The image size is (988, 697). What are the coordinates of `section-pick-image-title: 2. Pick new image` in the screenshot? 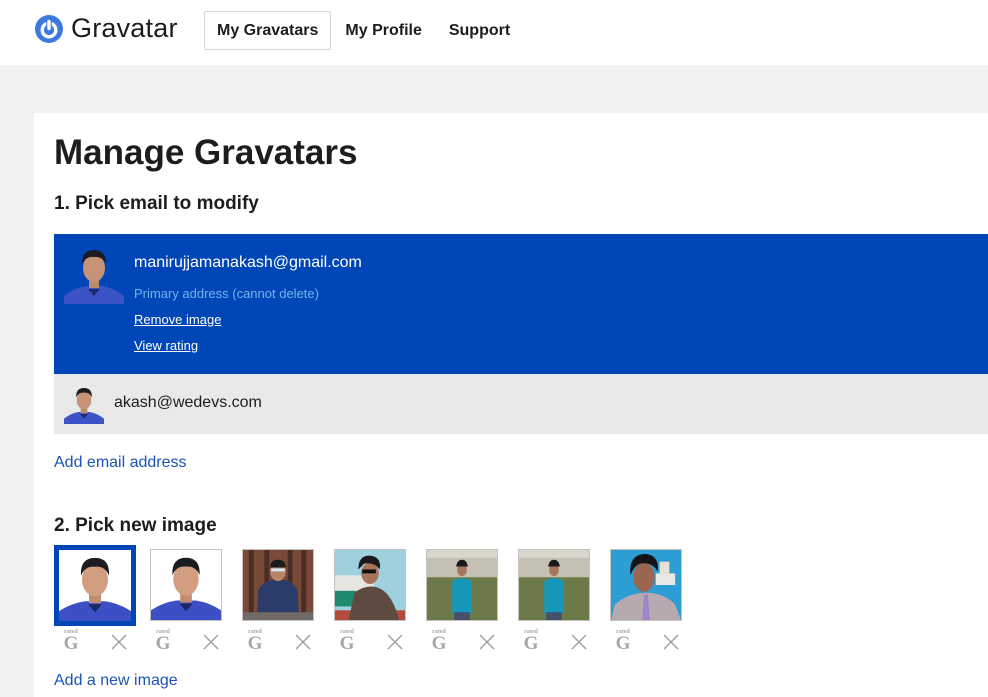 It's located at (135, 525).